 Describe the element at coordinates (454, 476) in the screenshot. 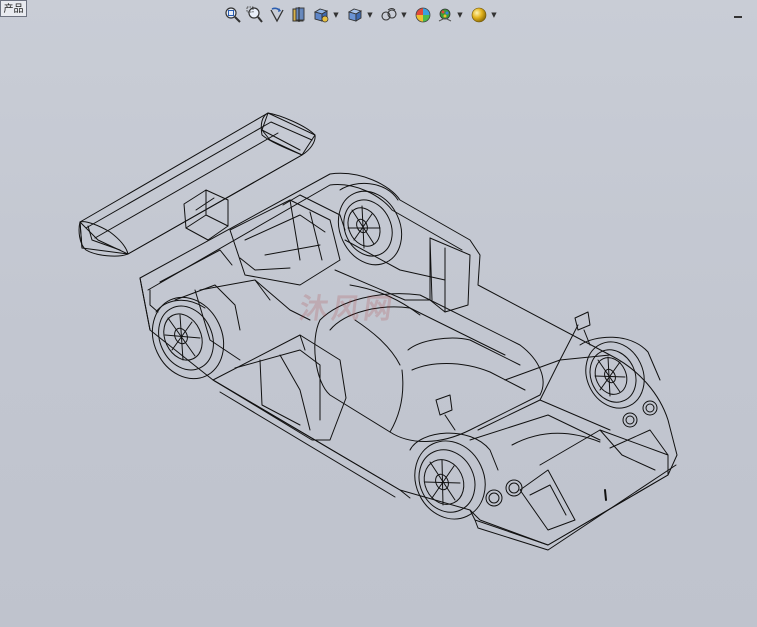

I see `front-left-wheel` at that location.